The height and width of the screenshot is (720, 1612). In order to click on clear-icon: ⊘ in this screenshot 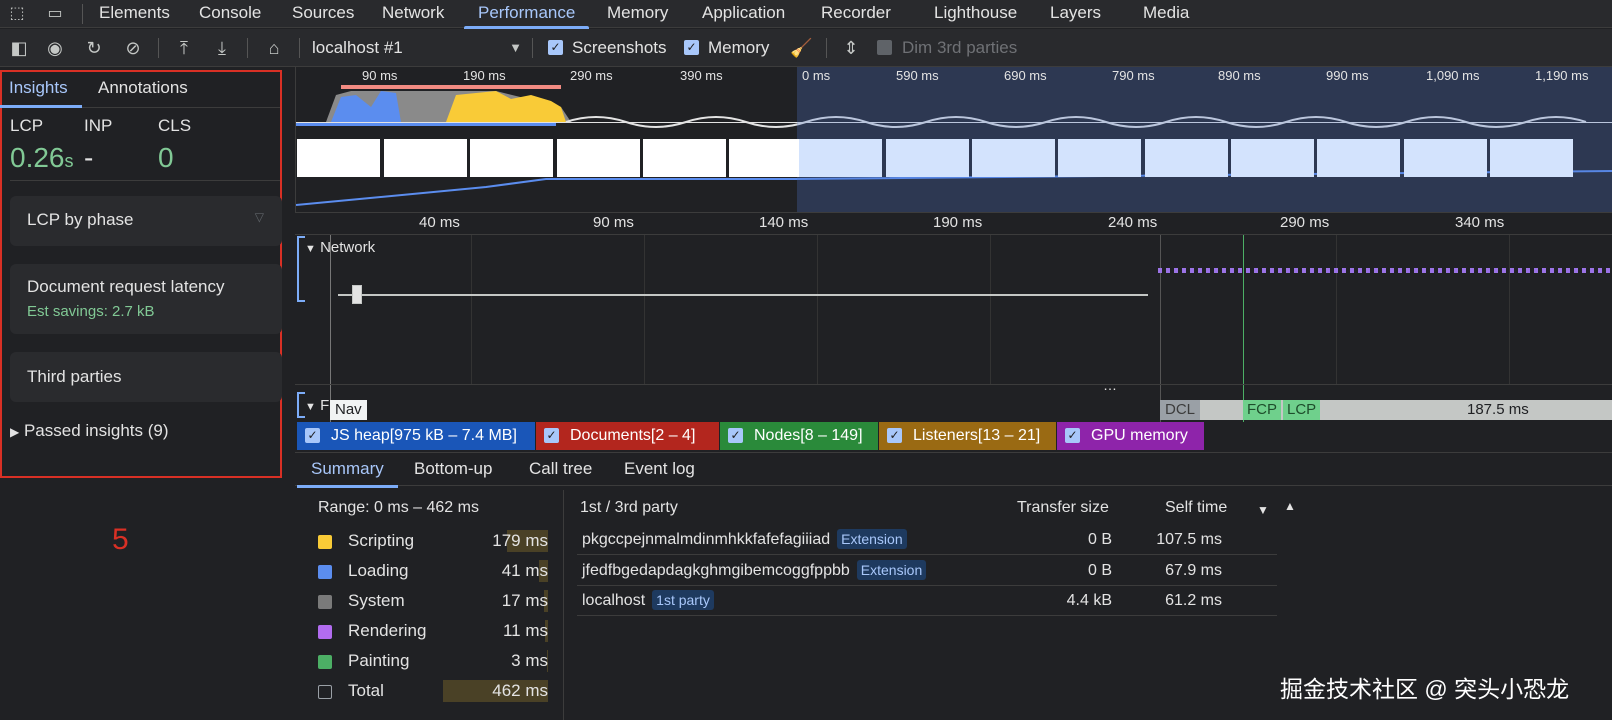, I will do `click(133, 48)`.